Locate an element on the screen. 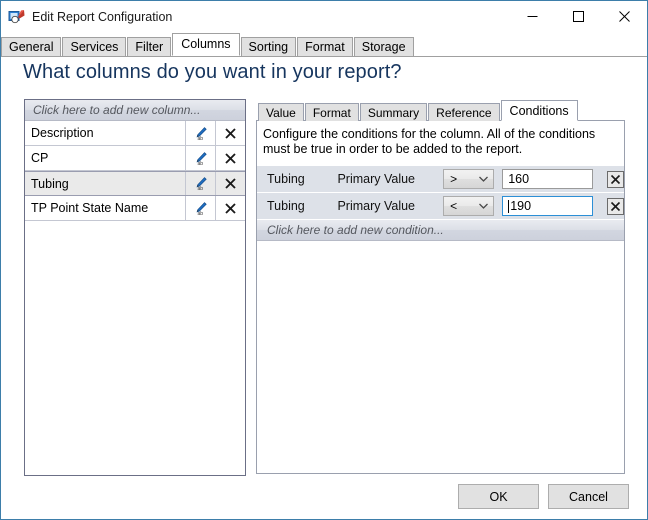  column-row-tp-point-state-name: TP Point State Name ab is located at coordinates (135, 208).